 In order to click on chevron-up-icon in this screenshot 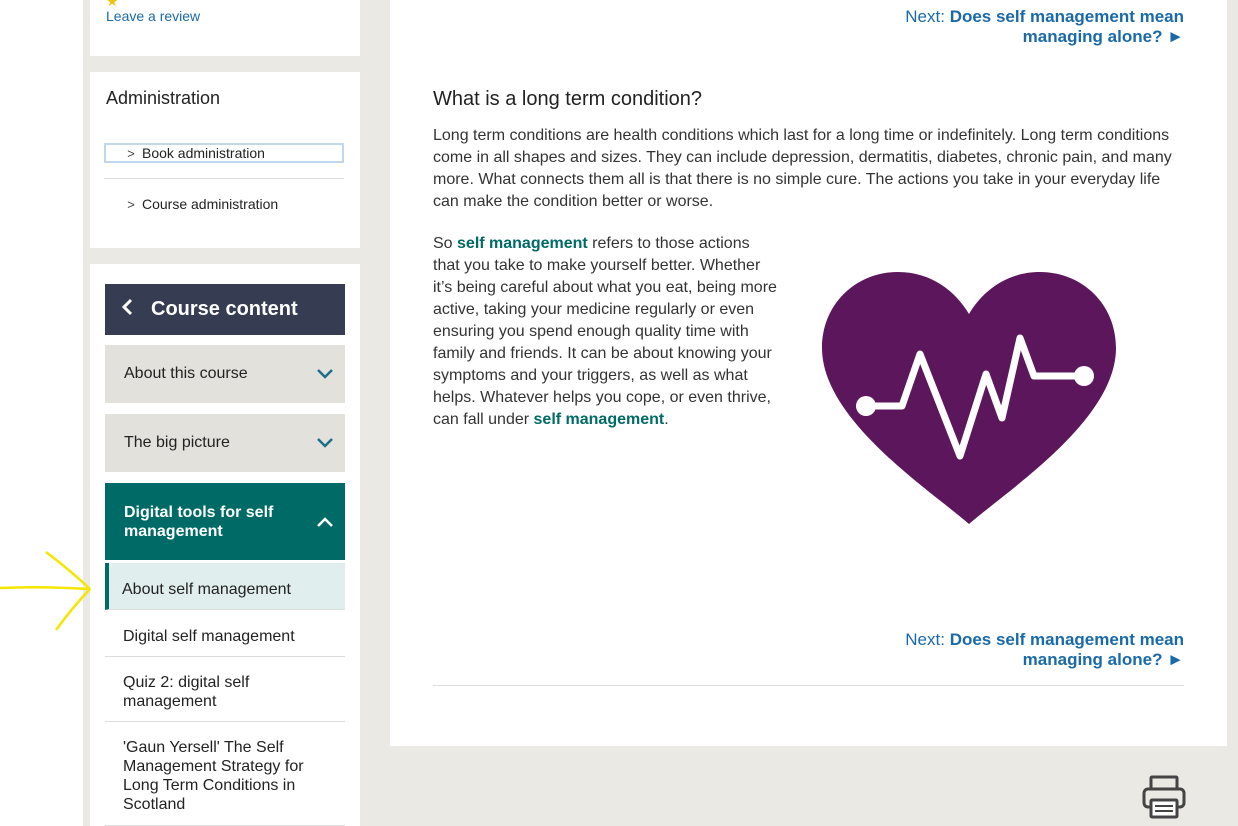, I will do `click(325, 522)`.